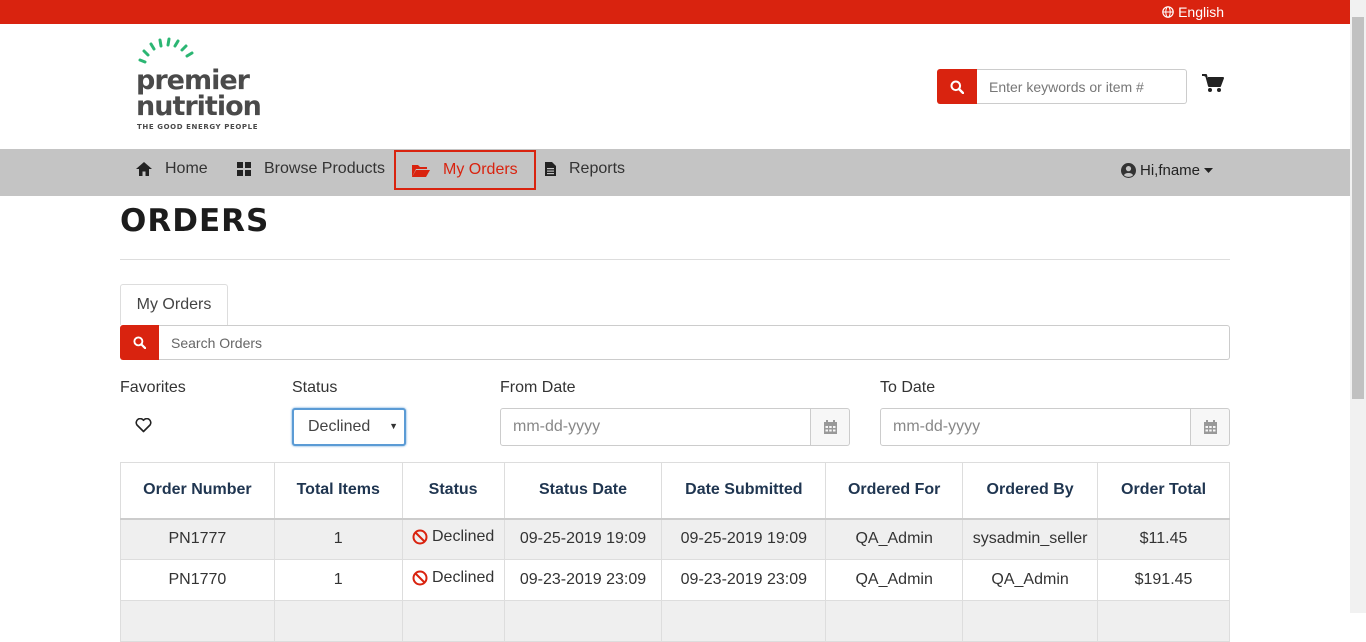 Image resolution: width=1366 pixels, height=642 pixels. Describe the element at coordinates (421, 170) in the screenshot. I see `folder-open-icon` at that location.